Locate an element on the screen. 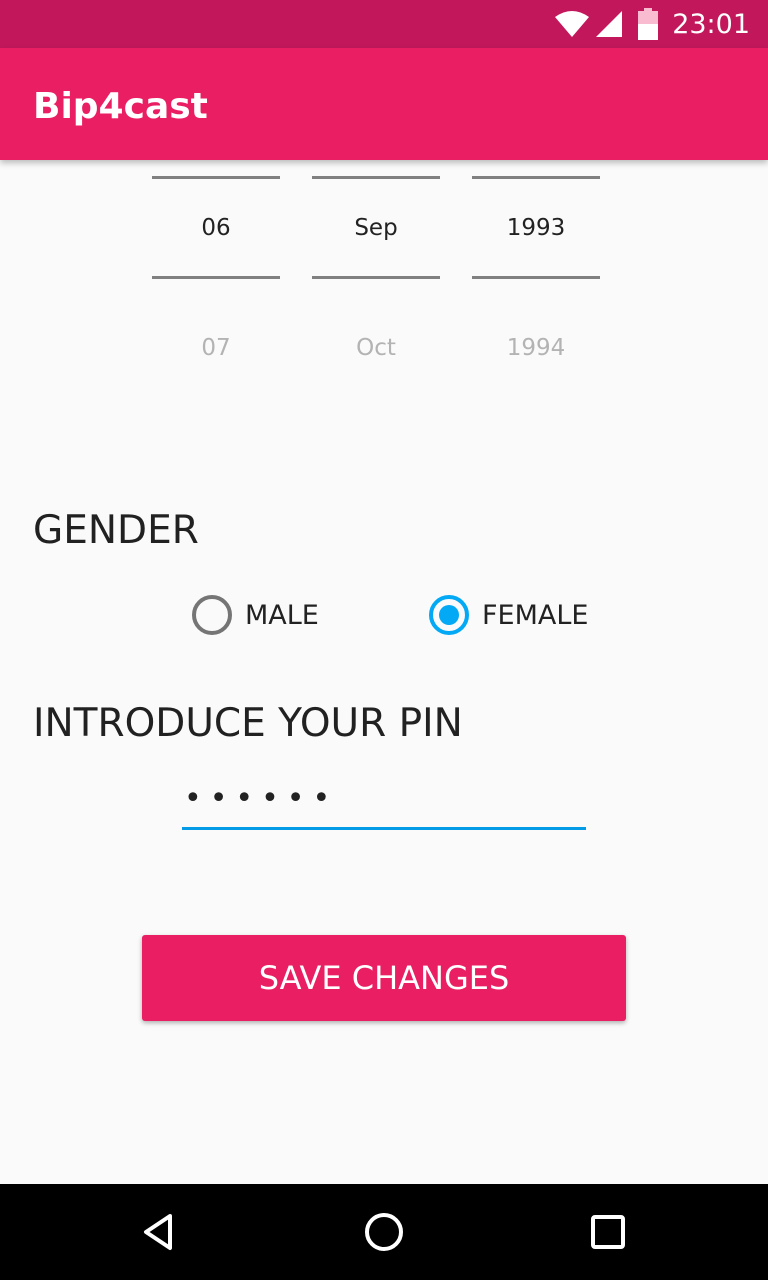 The width and height of the screenshot is (768, 1280). month-picker: Sep Oct is located at coordinates (376, 270).